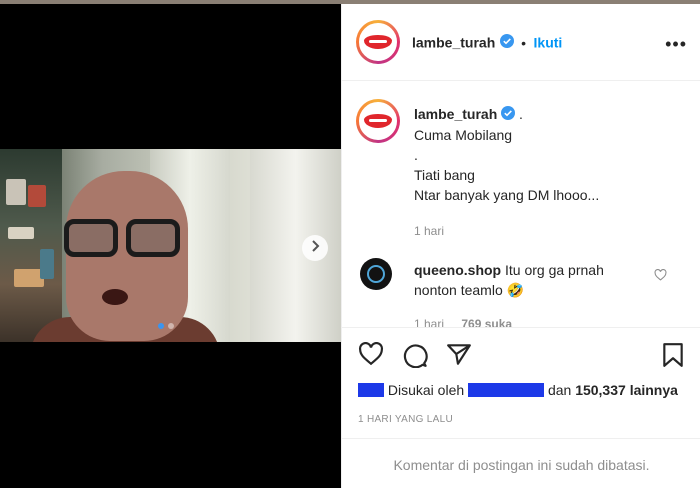 The height and width of the screenshot is (488, 700). I want to click on author-avatar, so click(378, 42).